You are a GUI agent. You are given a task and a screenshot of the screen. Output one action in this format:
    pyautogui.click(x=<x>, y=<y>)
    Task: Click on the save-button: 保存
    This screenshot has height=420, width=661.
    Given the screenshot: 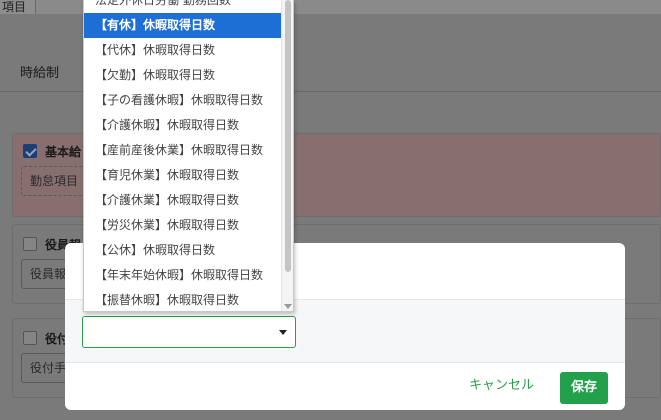 What is the action you would take?
    pyautogui.click(x=584, y=388)
    